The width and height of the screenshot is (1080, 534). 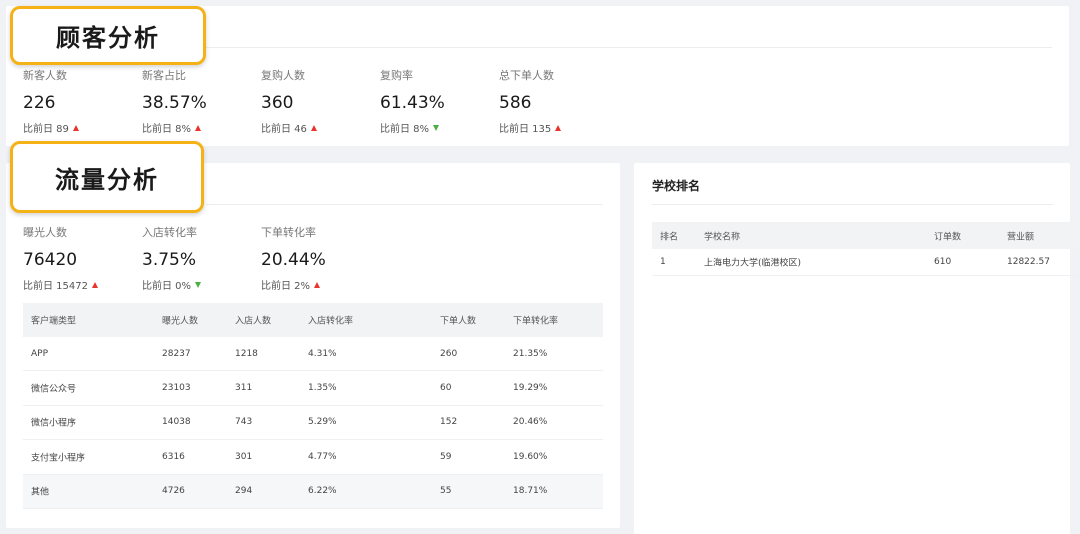 I want to click on table-header-row: 排名 学校名称 订单数 营业额, so click(x=866, y=235).